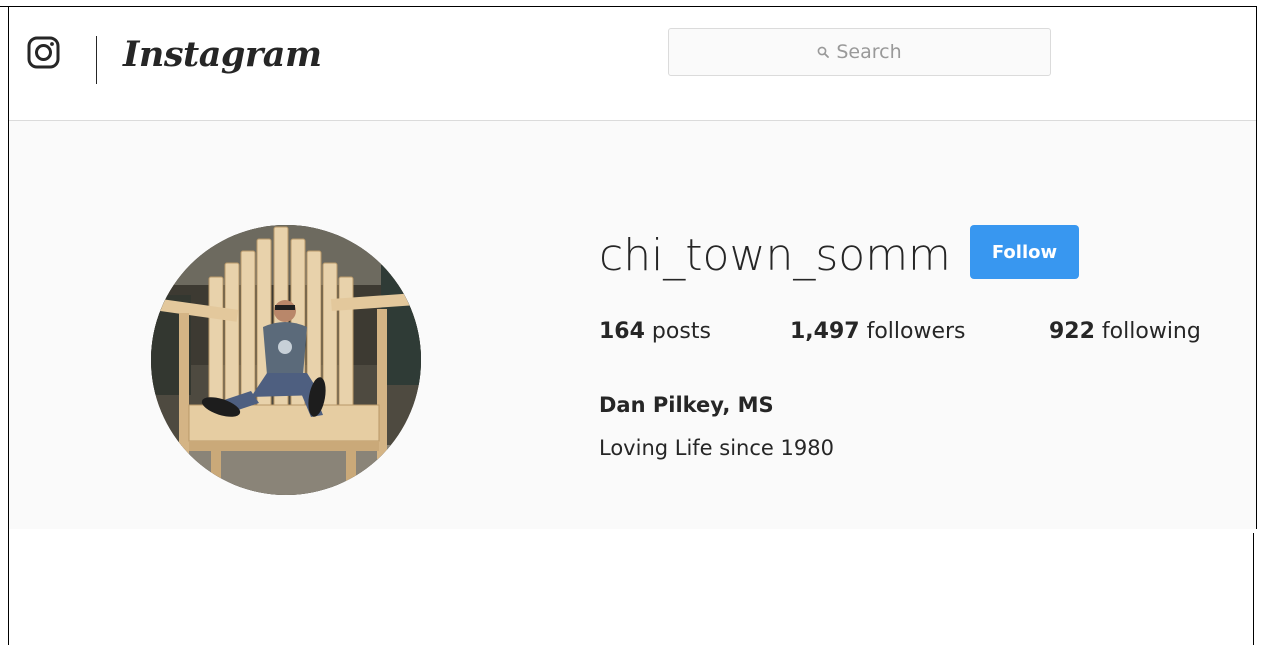 This screenshot has width=1261, height=645. What do you see at coordinates (1147, 331) in the screenshot?
I see `following-label: following` at bounding box center [1147, 331].